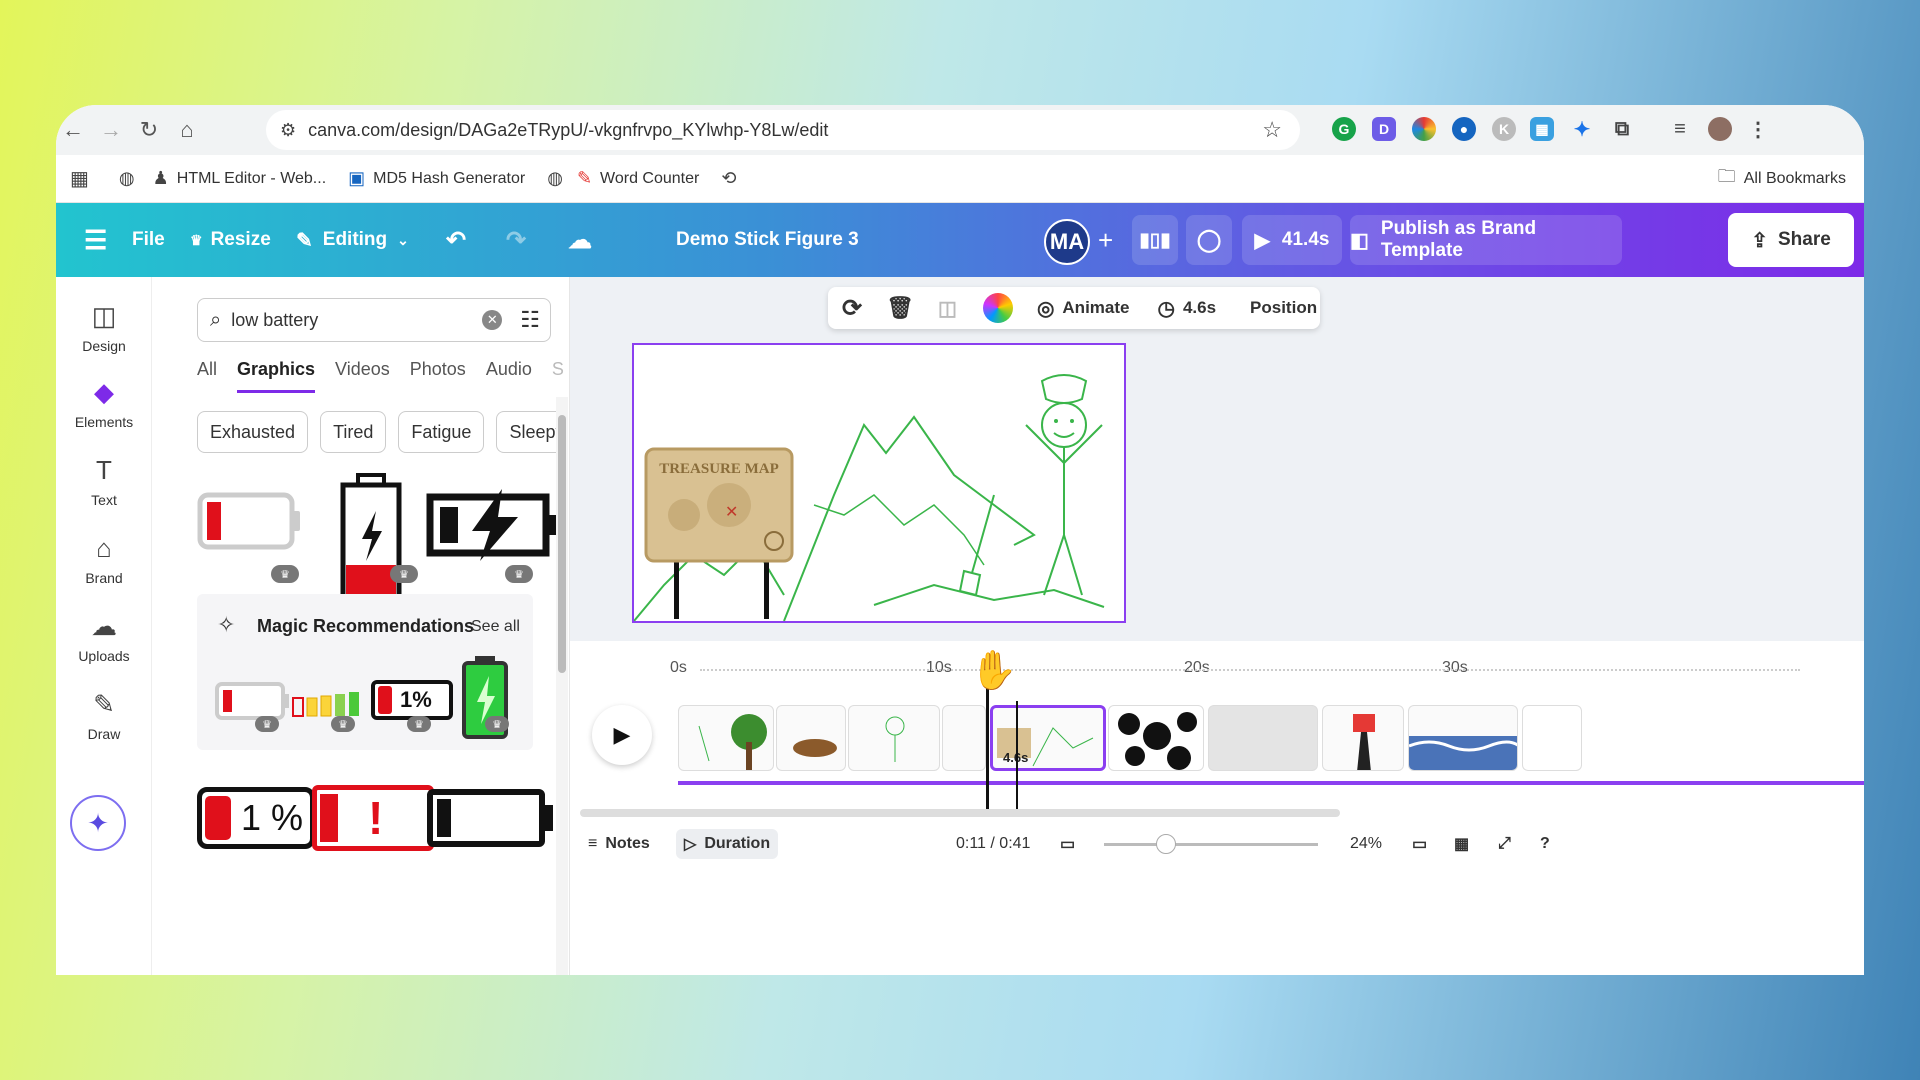 The image size is (1920, 1080). What do you see at coordinates (1782, 179) in the screenshot?
I see `all-bookmarks: 🗀 All Bookmarks` at bounding box center [1782, 179].